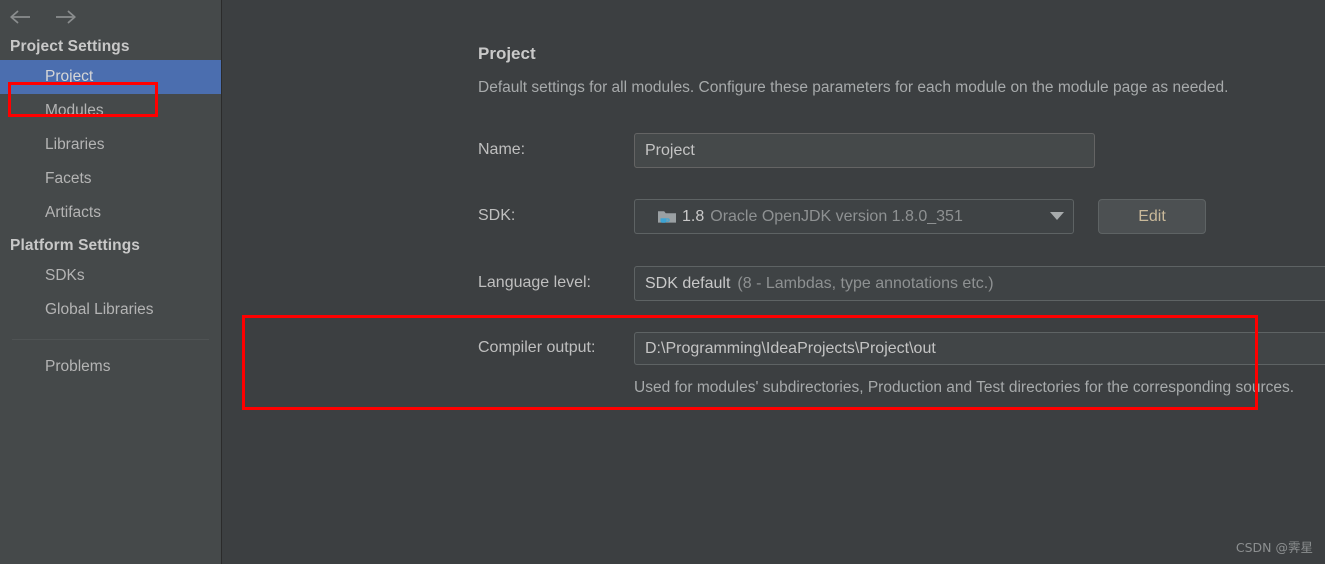  I want to click on sdk-edit-button-label: Edit, so click(1152, 216).